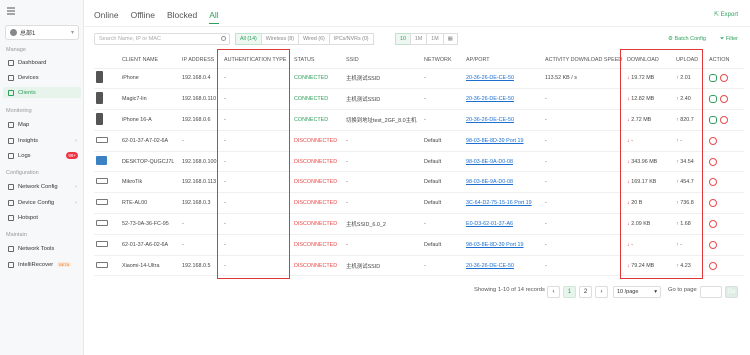 This screenshot has width=750, height=355. What do you see at coordinates (280, 39) in the screenshot?
I see `filter-wireless: Wireless (8)` at bounding box center [280, 39].